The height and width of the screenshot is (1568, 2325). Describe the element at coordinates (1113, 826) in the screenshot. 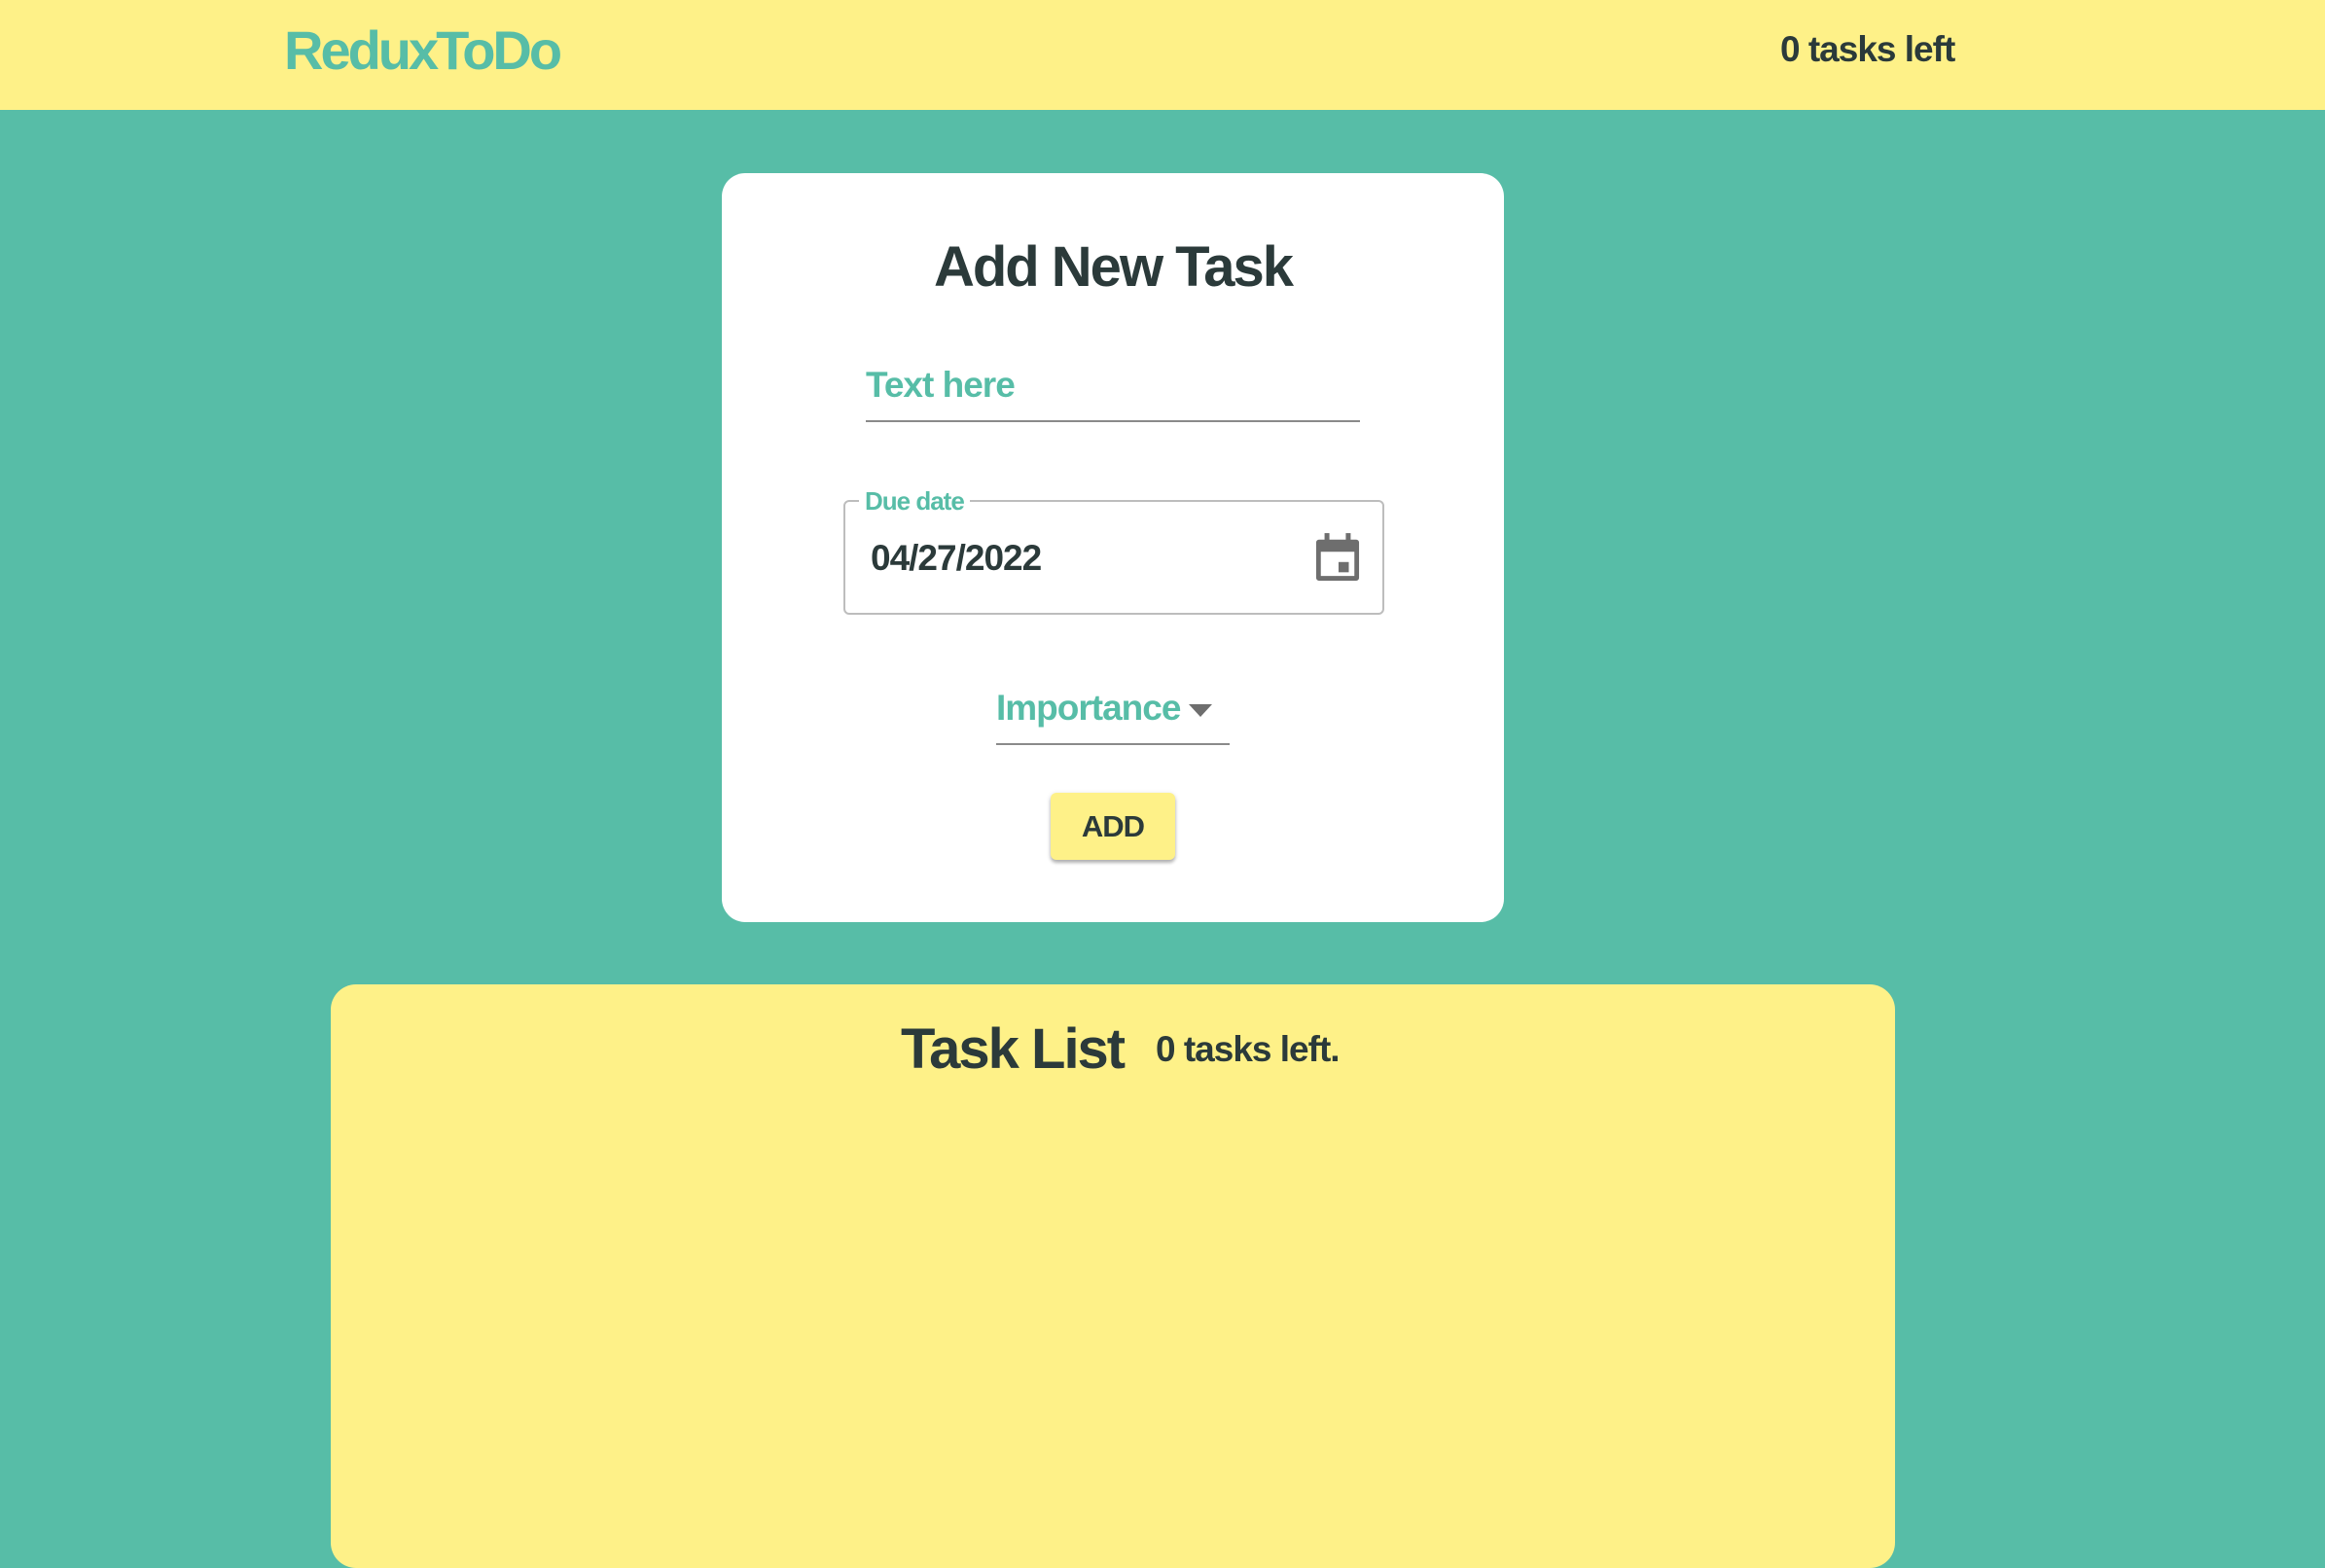

I see `add-button: ADD` at that location.